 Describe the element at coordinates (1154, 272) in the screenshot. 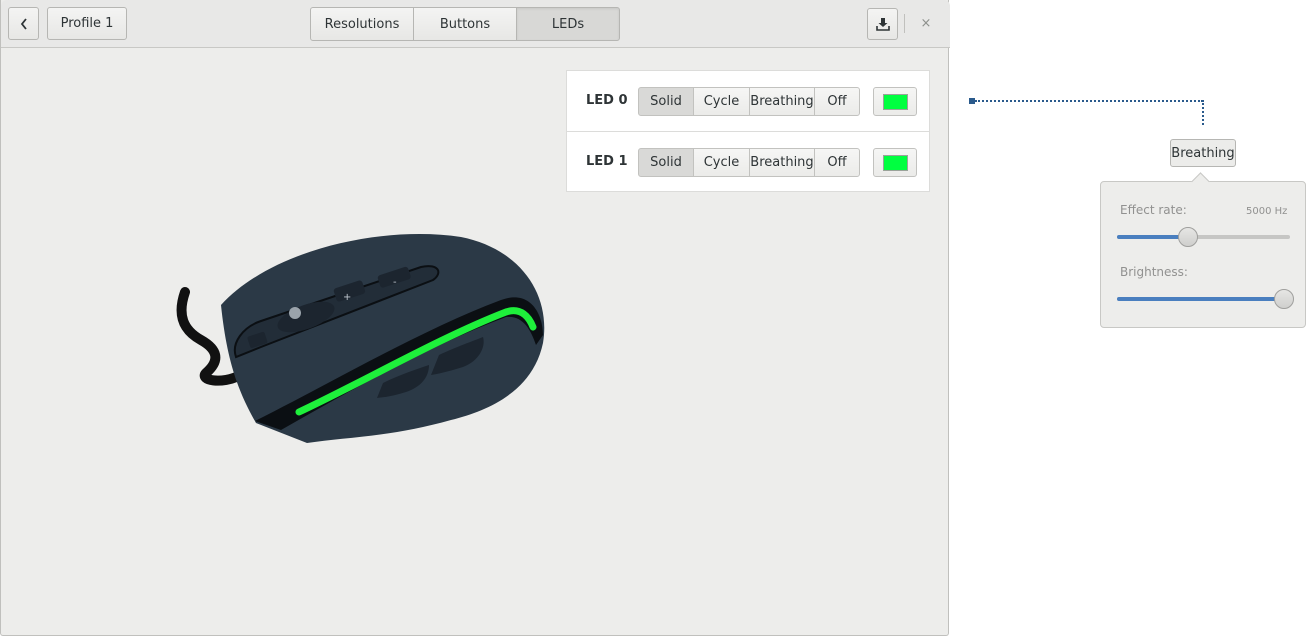

I see `brightness-label: Brightness:` at that location.